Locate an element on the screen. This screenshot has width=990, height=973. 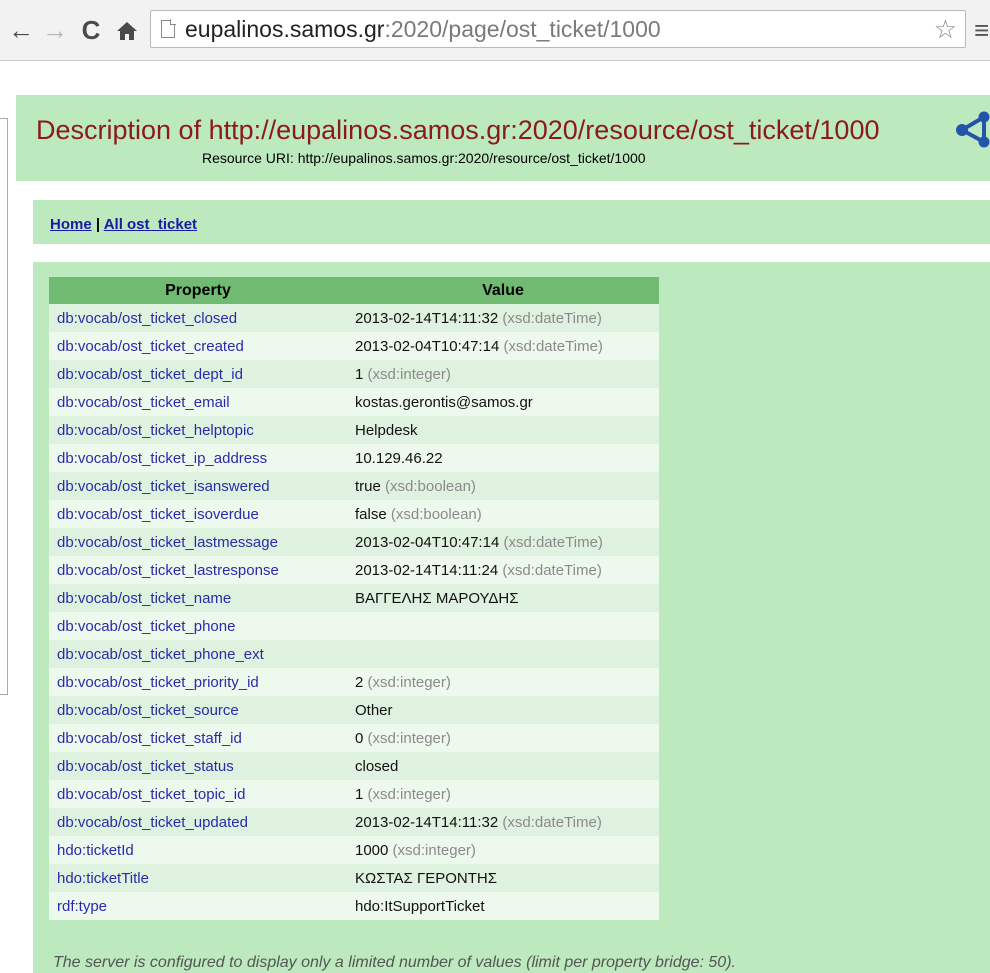
value-text: 2 is located at coordinates (359, 682).